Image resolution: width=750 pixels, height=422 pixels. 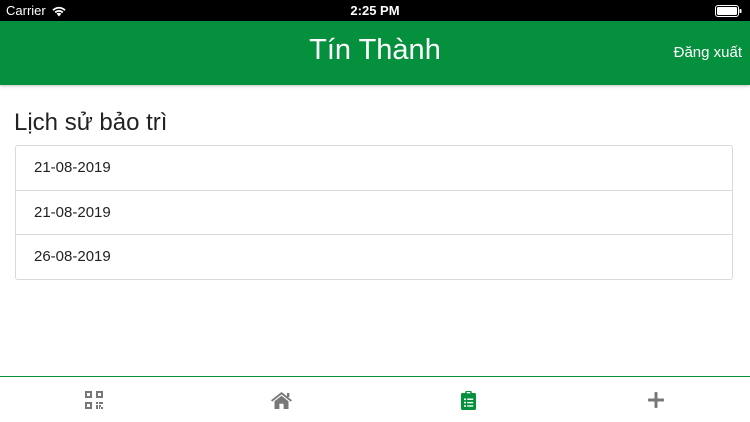 I want to click on plus-icon, so click(x=656, y=400).